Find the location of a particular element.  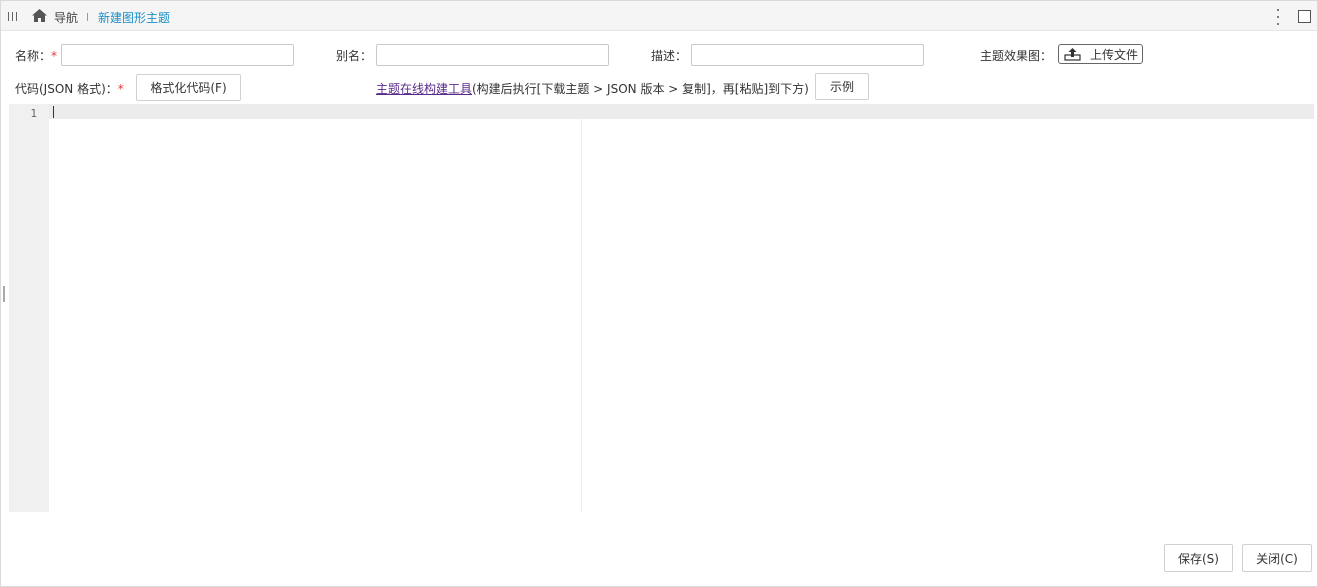

title-bar: 导航 新建图形主题 is located at coordinates (659, 16).